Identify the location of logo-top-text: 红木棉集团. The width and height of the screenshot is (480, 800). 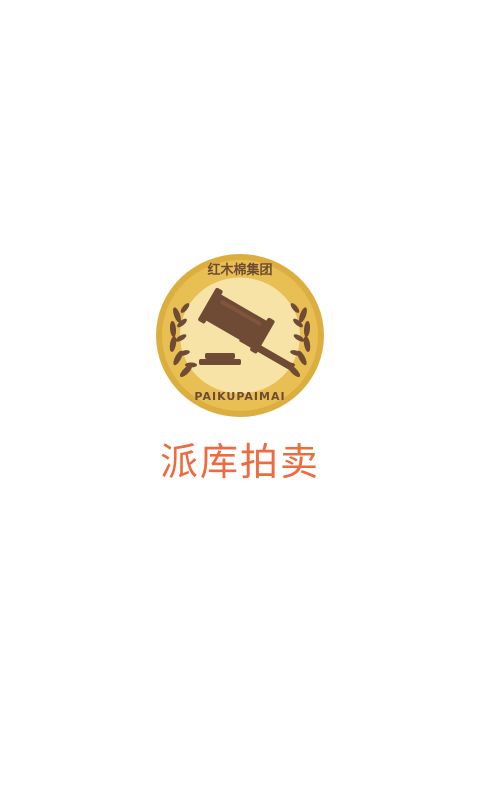
(239, 270).